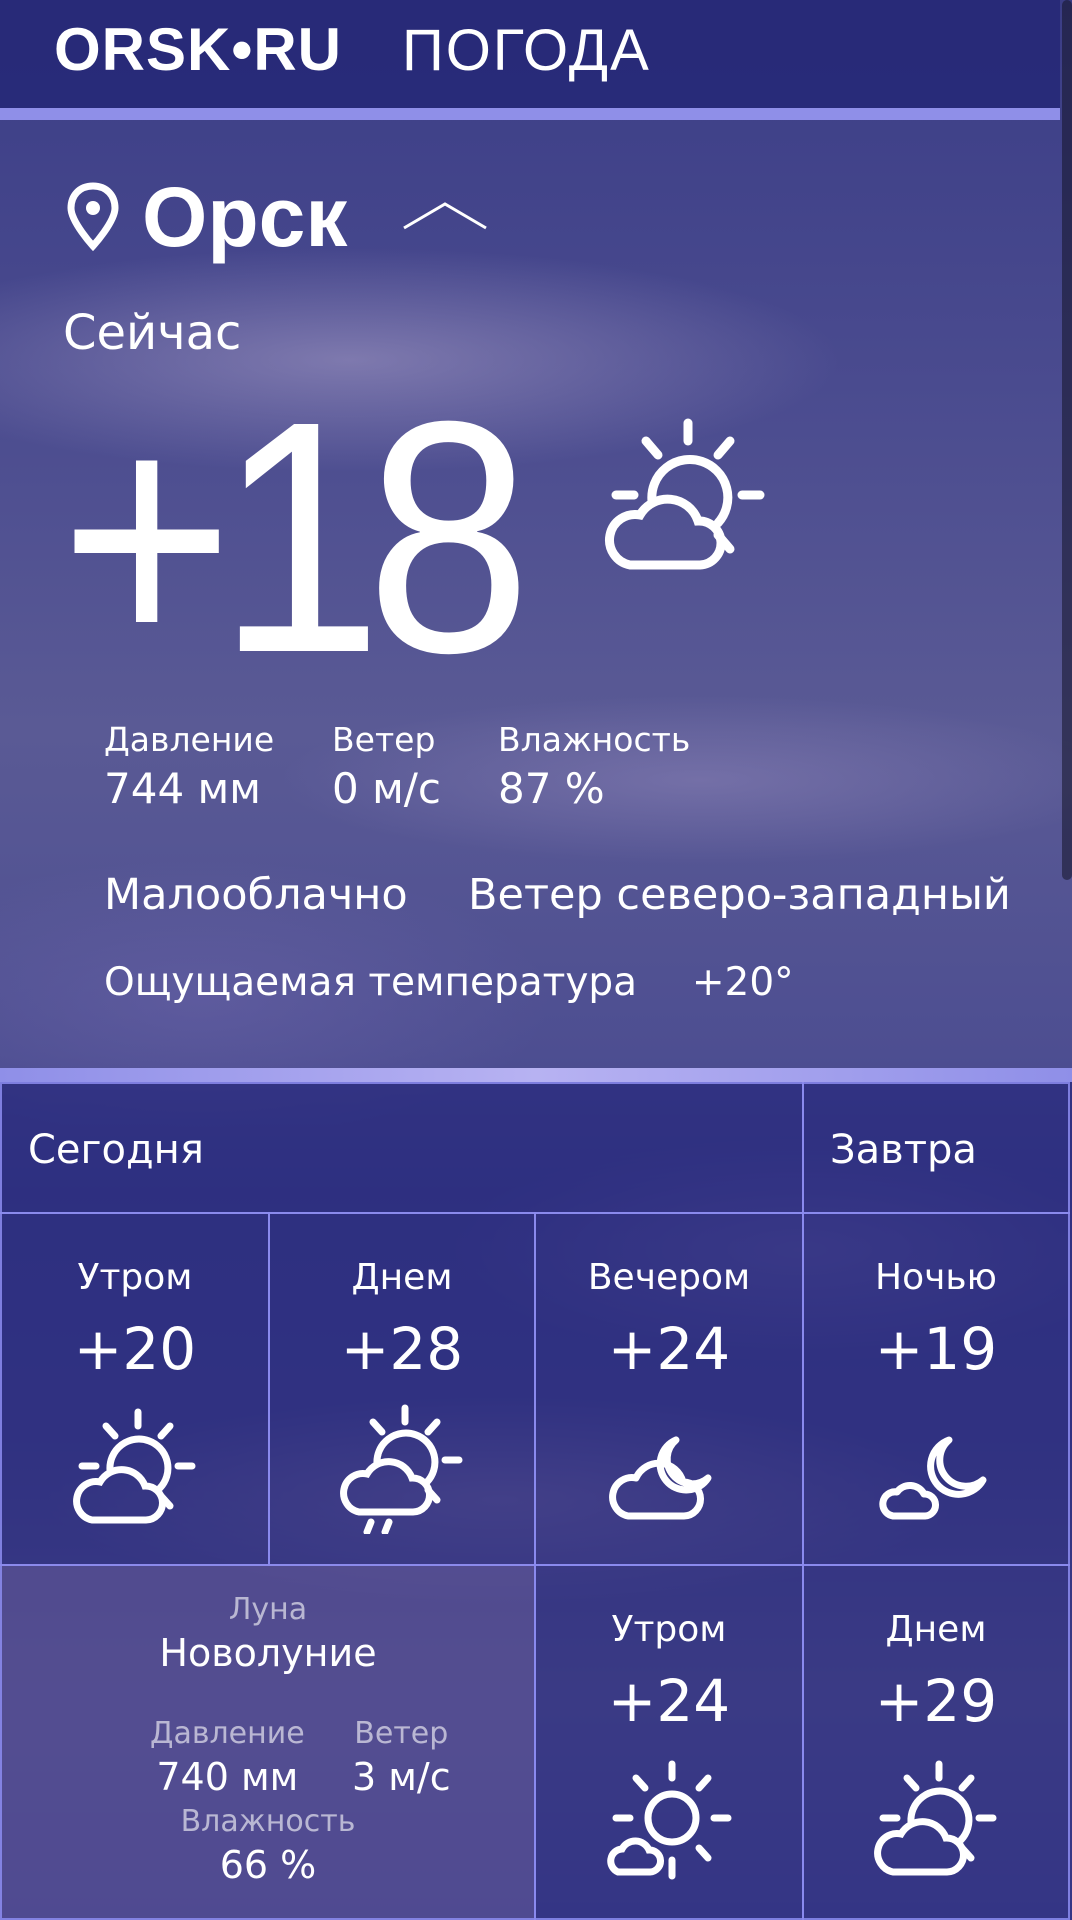  Describe the element at coordinates (135, 1349) in the screenshot. I see `period-temp: +20` at that location.